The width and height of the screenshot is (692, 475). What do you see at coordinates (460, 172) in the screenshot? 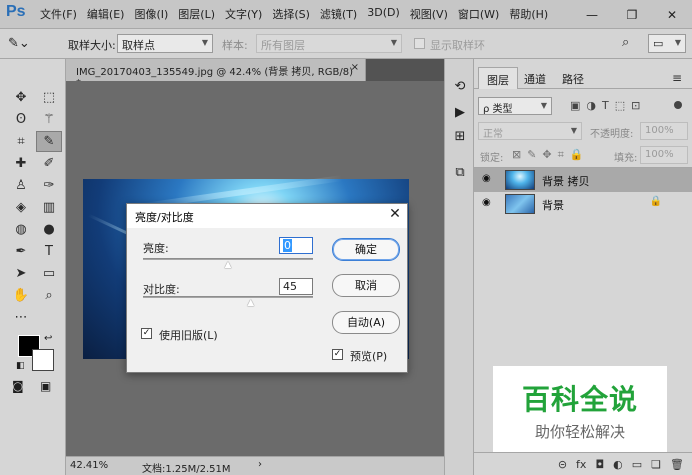
I see `layer-comps-icon: ⧉` at bounding box center [460, 172].